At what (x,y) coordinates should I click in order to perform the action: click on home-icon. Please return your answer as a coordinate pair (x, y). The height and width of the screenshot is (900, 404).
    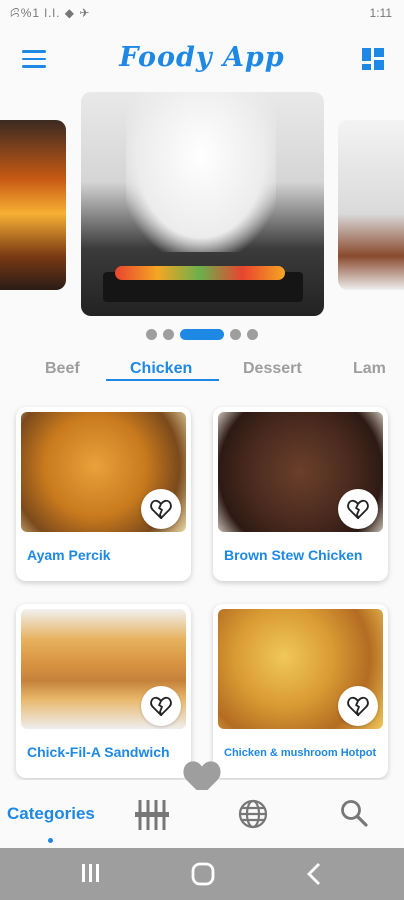
    Looking at the image, I should click on (203, 876).